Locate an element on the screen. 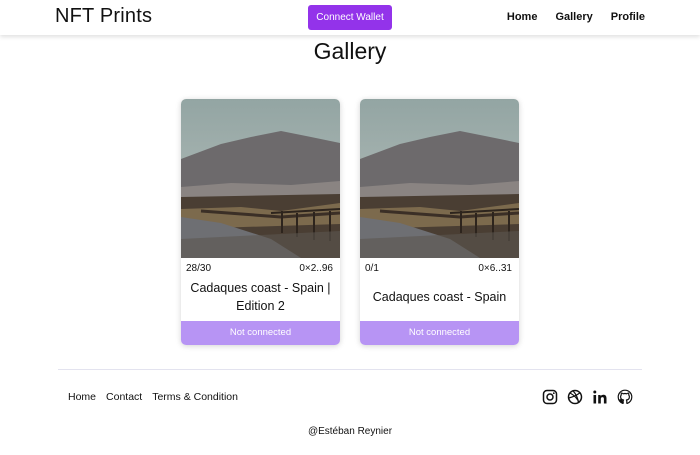 This screenshot has height=455, width=700. copyright-text: @Estéban Reynier is located at coordinates (350, 431).